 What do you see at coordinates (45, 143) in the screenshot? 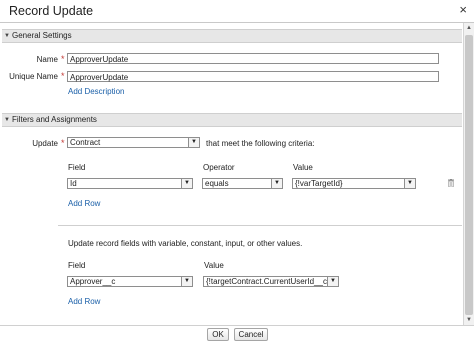
I see `update-label: Update` at bounding box center [45, 143].